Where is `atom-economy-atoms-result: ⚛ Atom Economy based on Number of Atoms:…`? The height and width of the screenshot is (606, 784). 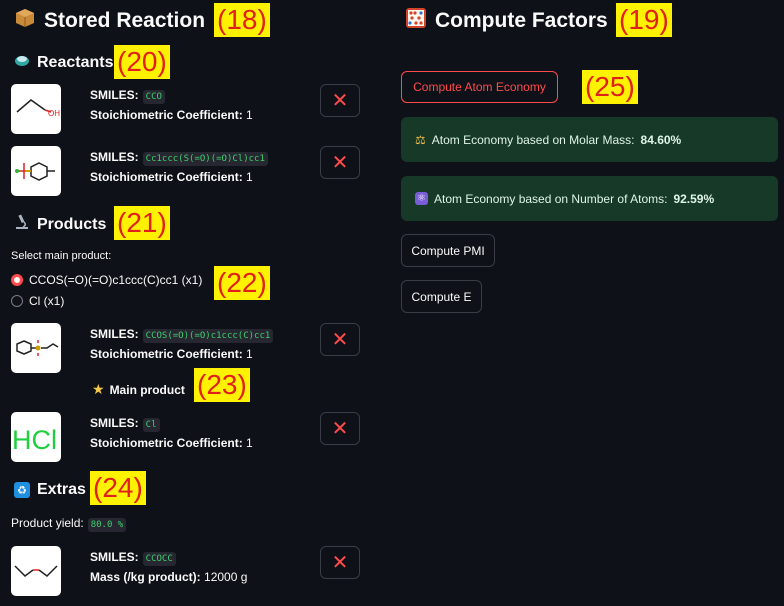
atom-economy-atoms-result: ⚛ Atom Economy based on Number of Atoms:… is located at coordinates (589, 198).